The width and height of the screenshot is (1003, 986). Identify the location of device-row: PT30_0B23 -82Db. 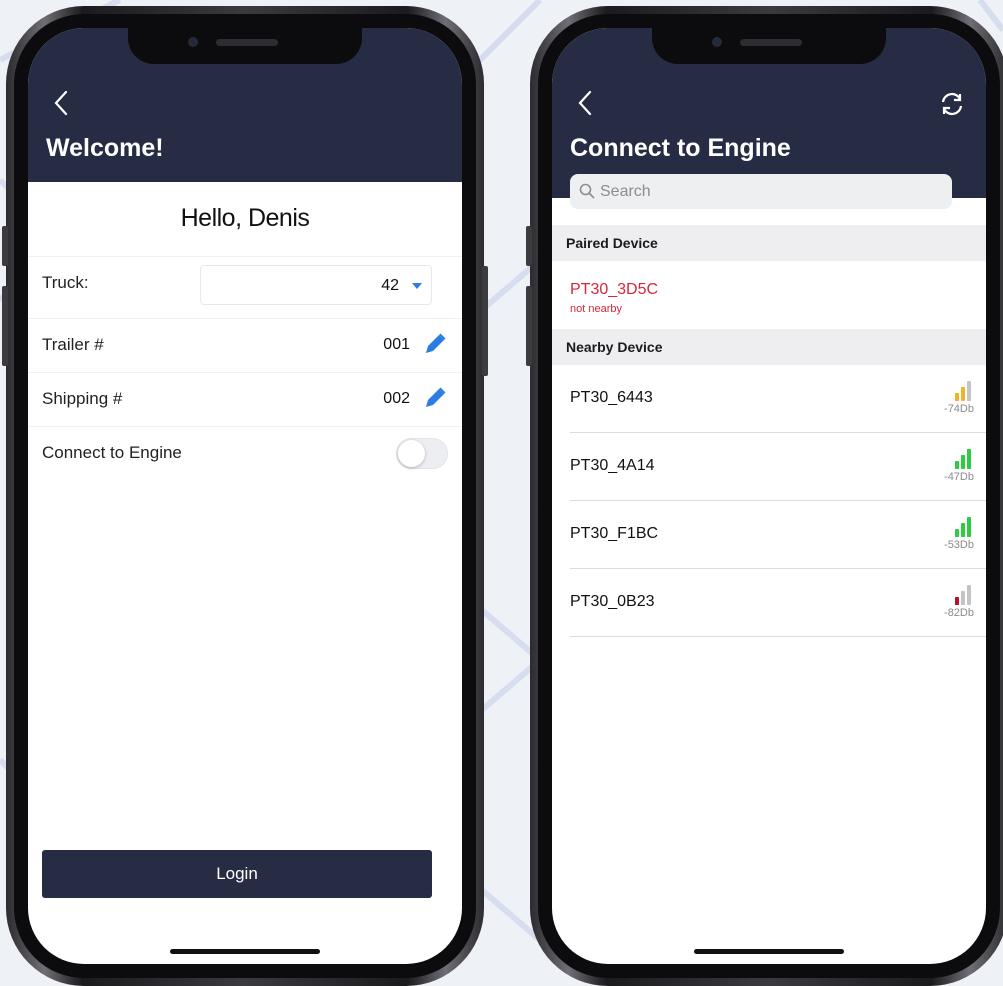
(778, 603).